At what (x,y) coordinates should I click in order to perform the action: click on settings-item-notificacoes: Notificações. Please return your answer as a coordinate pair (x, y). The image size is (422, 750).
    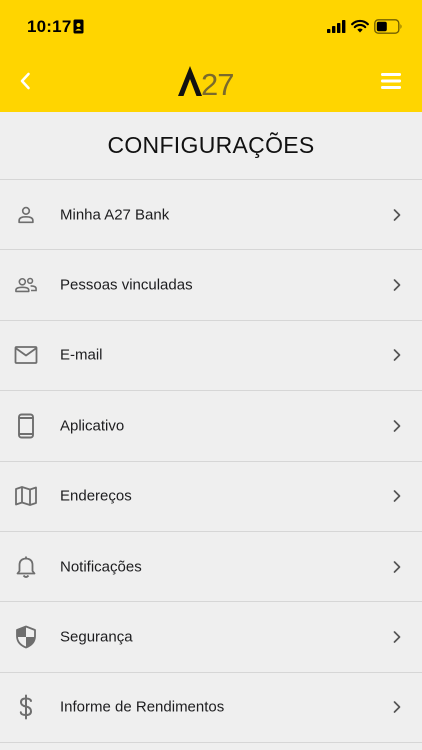
    Looking at the image, I should click on (211, 567).